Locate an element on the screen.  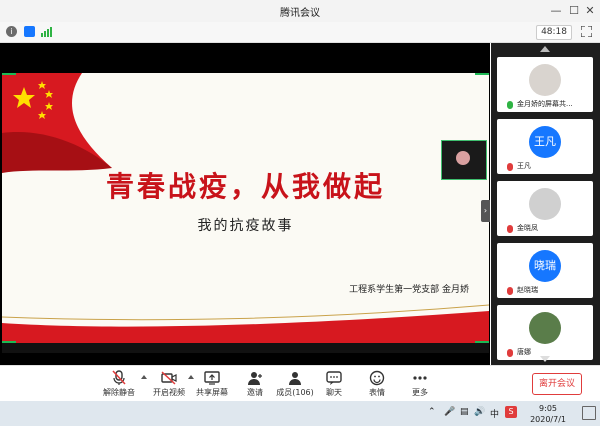
participant-tile: 晓瑞 赵晓瑞 is located at coordinates (545, 270).